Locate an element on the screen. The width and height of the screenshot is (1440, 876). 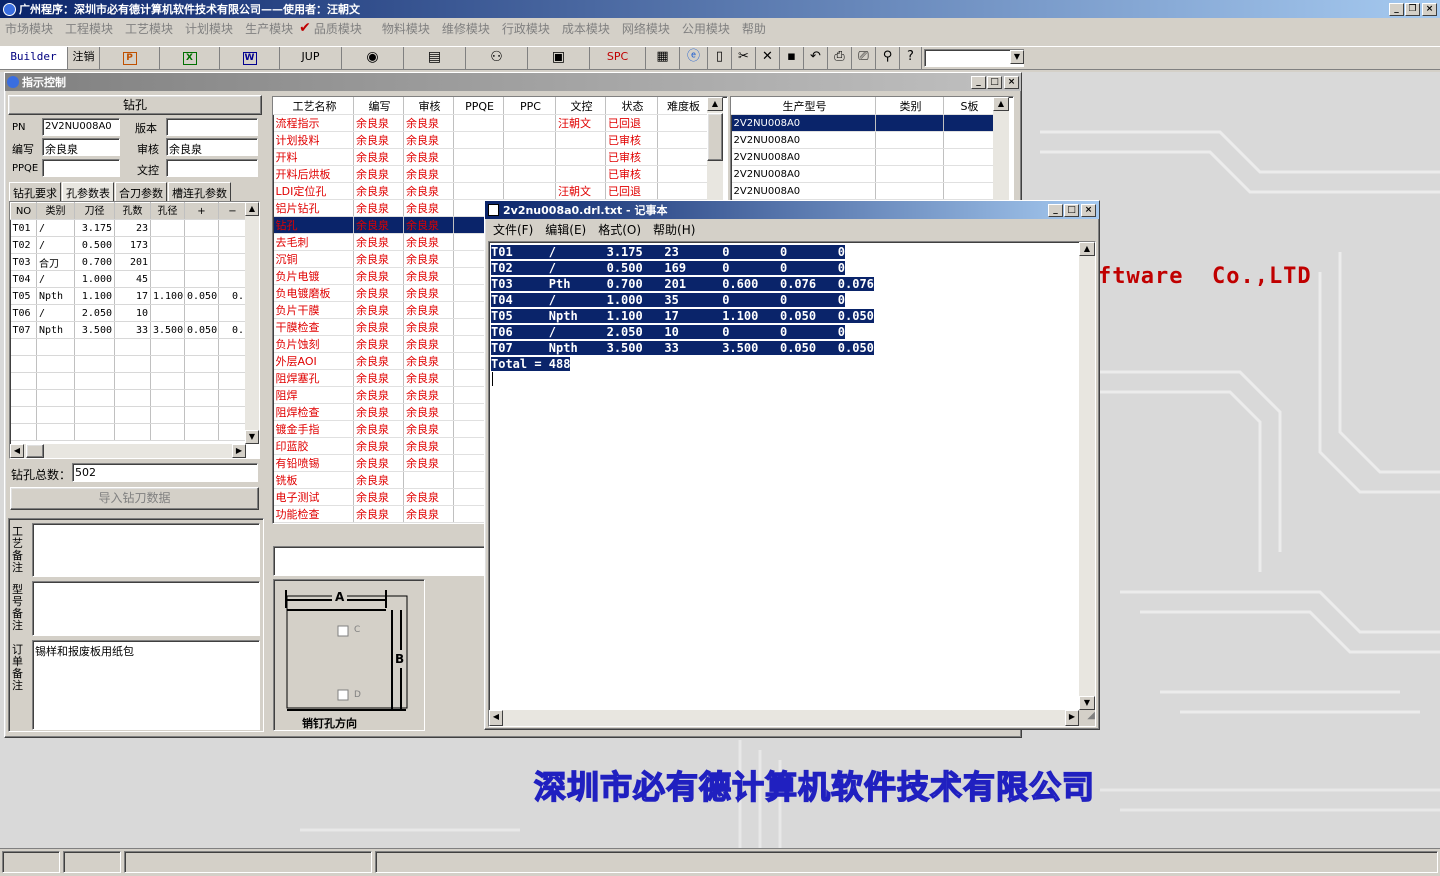
process-cell: 沉铜 is located at coordinates (313, 259).